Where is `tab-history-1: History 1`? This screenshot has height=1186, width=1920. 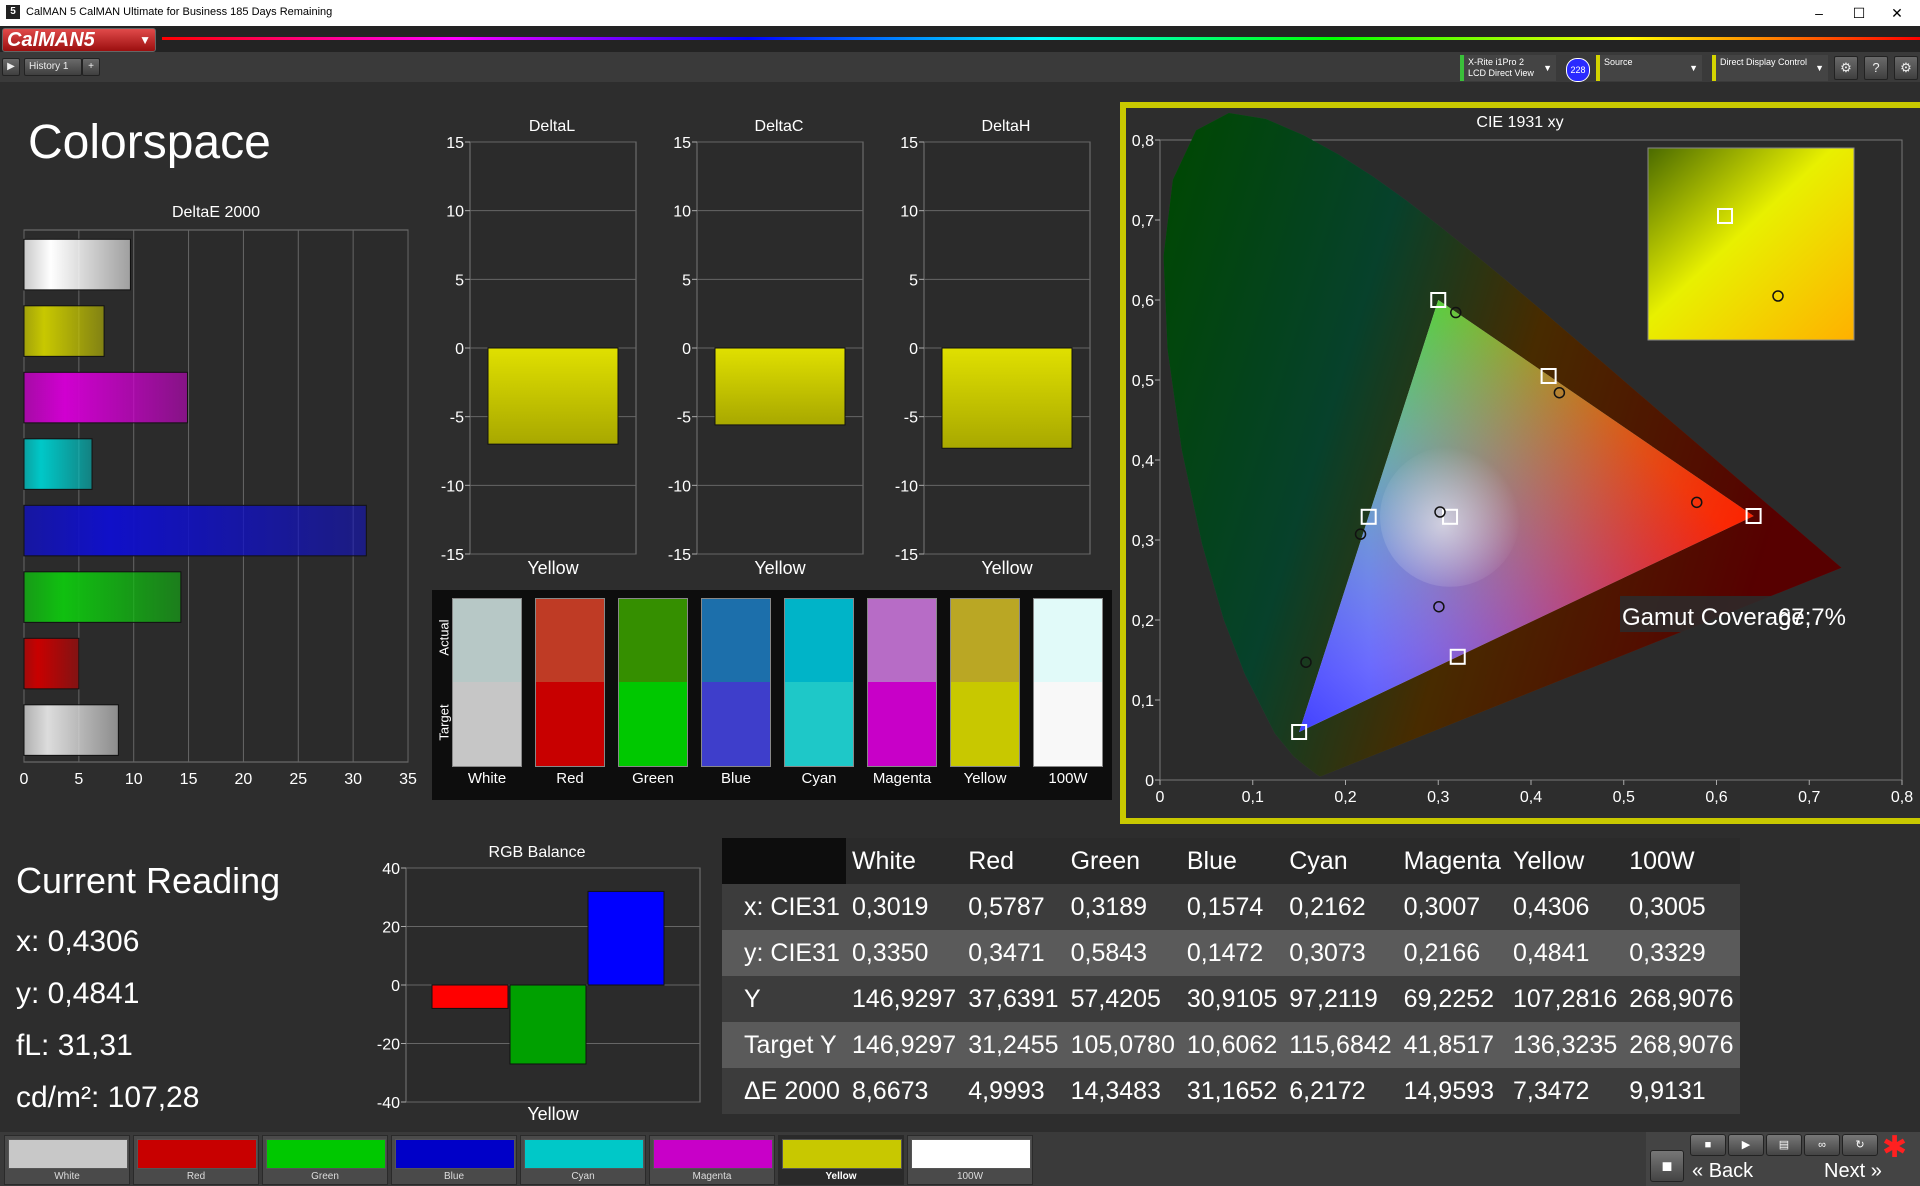 tab-history-1: History 1 is located at coordinates (53, 67).